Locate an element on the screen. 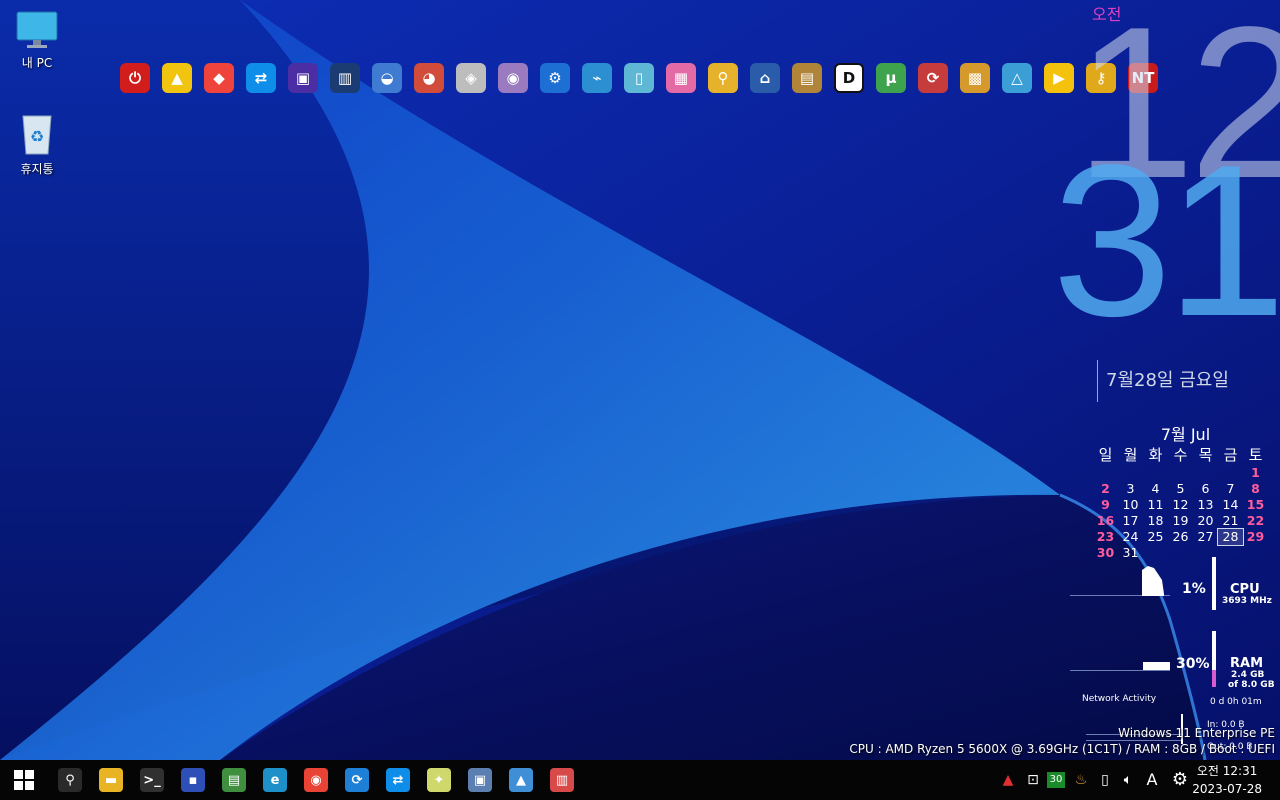 The height and width of the screenshot is (800, 1280). calendar-weekday: 월 is located at coordinates (1130, 455).